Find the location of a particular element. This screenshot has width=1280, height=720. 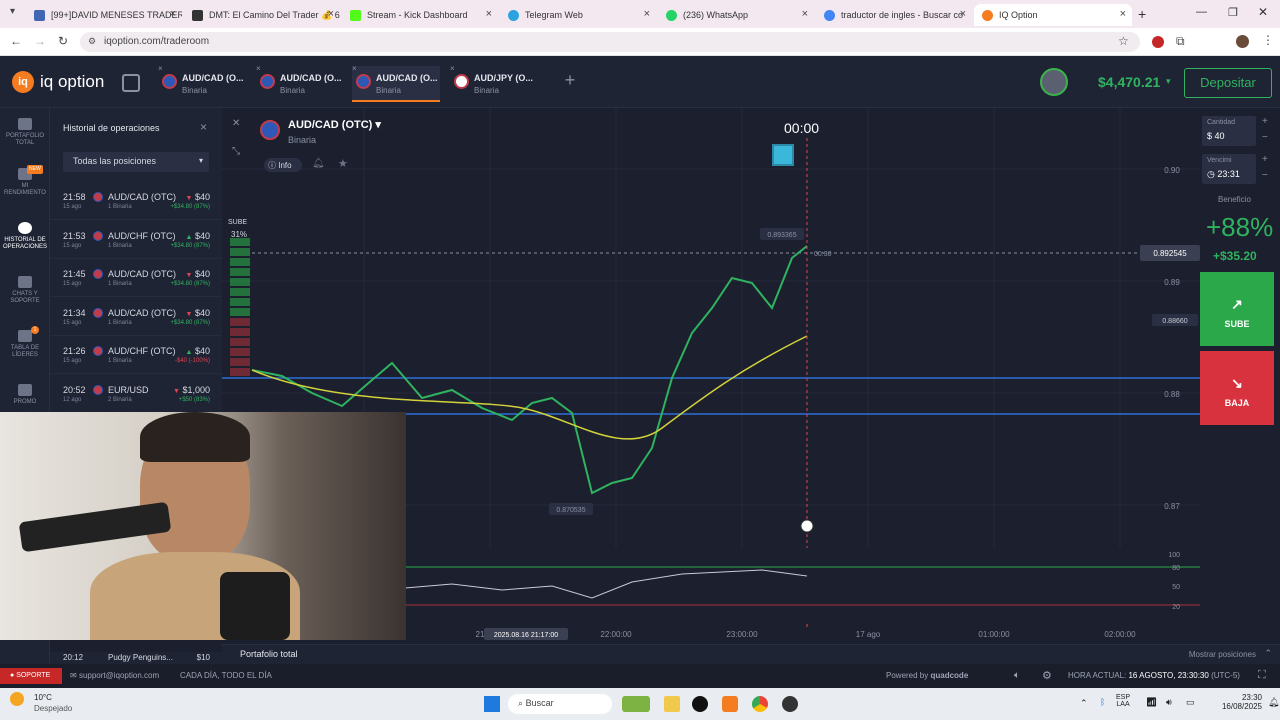

chrome-icon is located at coordinates (760, 704).